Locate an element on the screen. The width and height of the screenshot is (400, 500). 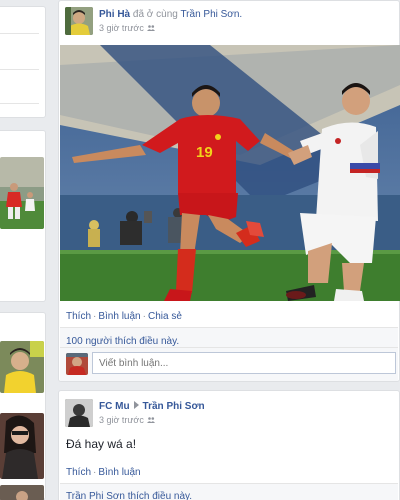
likes-count: 100 người thích điều này. is located at coordinates (122, 341).